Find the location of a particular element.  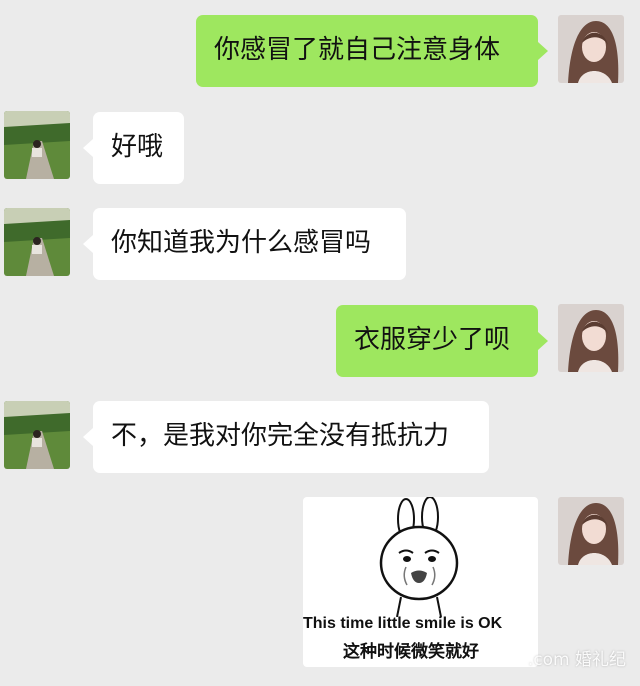

sticker-message: This time little smile is OK 这种时候微笑就好 is located at coordinates (420, 582).